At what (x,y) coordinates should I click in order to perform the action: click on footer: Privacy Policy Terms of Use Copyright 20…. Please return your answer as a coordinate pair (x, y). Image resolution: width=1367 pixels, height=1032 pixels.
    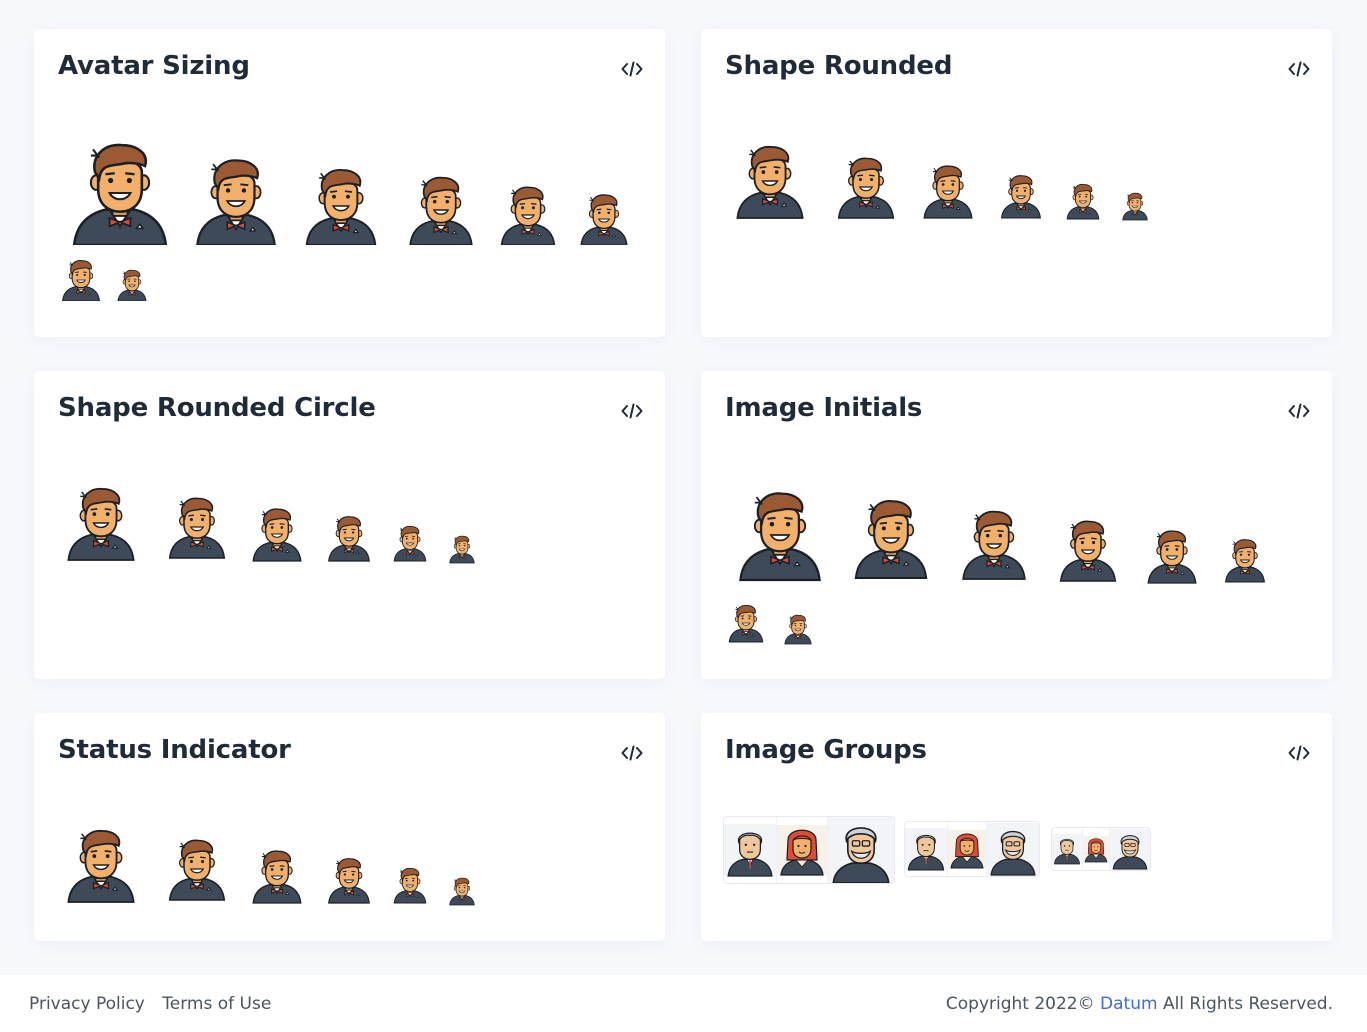
    Looking at the image, I should click on (683, 1003).